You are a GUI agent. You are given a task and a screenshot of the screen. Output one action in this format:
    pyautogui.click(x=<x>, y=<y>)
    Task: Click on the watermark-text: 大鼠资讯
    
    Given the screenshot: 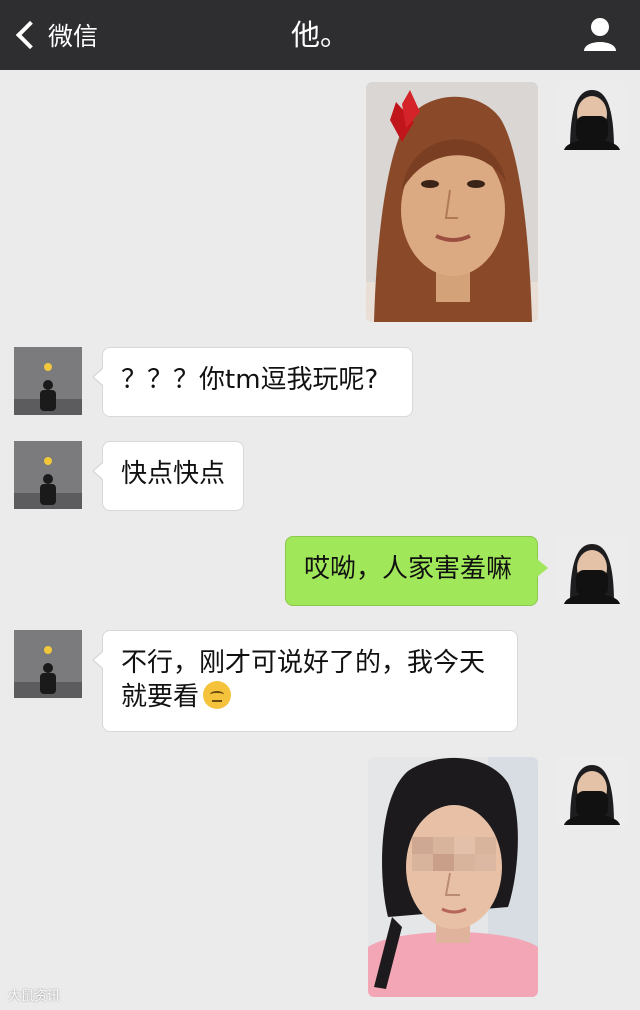 What is the action you would take?
    pyautogui.click(x=34, y=996)
    